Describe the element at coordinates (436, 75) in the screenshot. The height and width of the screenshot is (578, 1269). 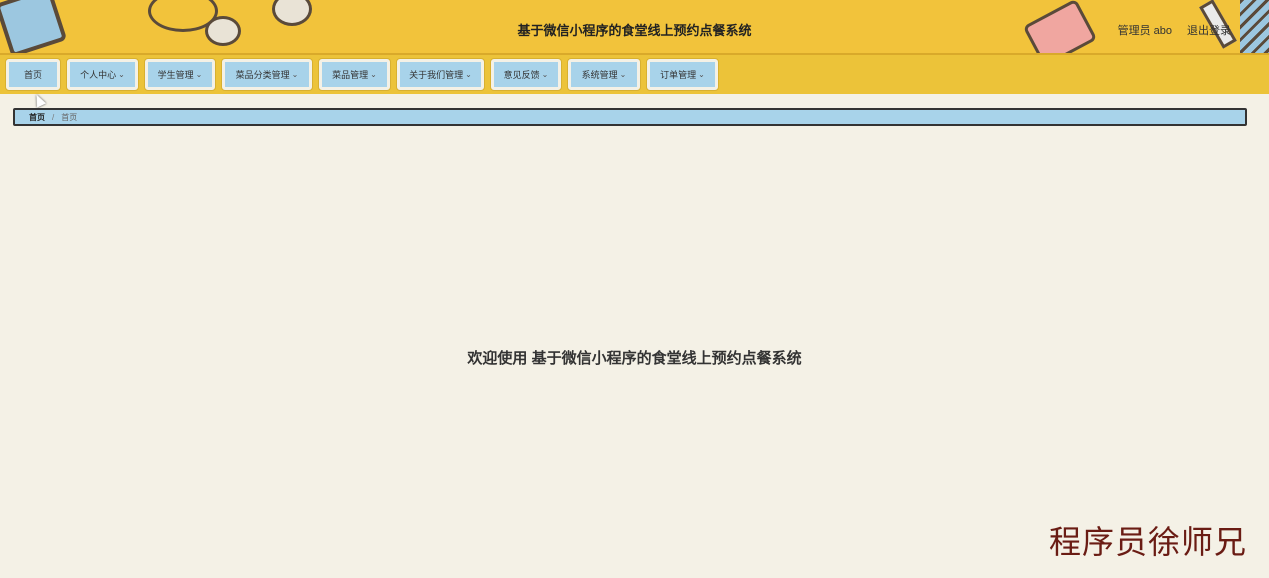
I see `nav-item-label: 关于我们管理` at that location.